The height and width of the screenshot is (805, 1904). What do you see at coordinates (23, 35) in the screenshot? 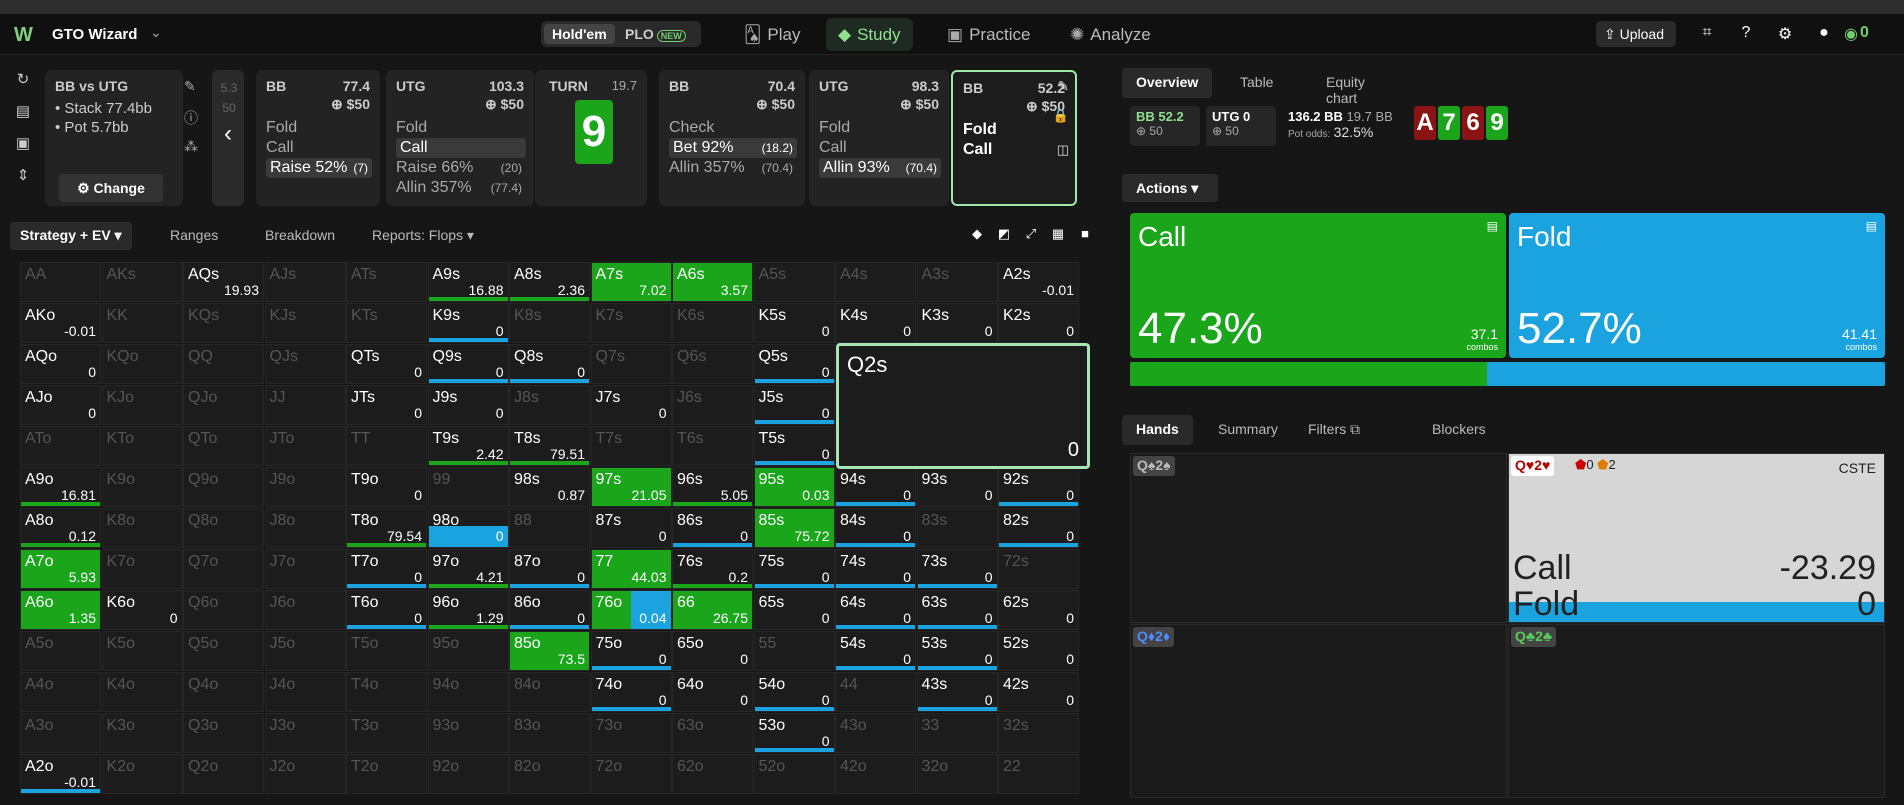
I see `logo: W` at bounding box center [23, 35].